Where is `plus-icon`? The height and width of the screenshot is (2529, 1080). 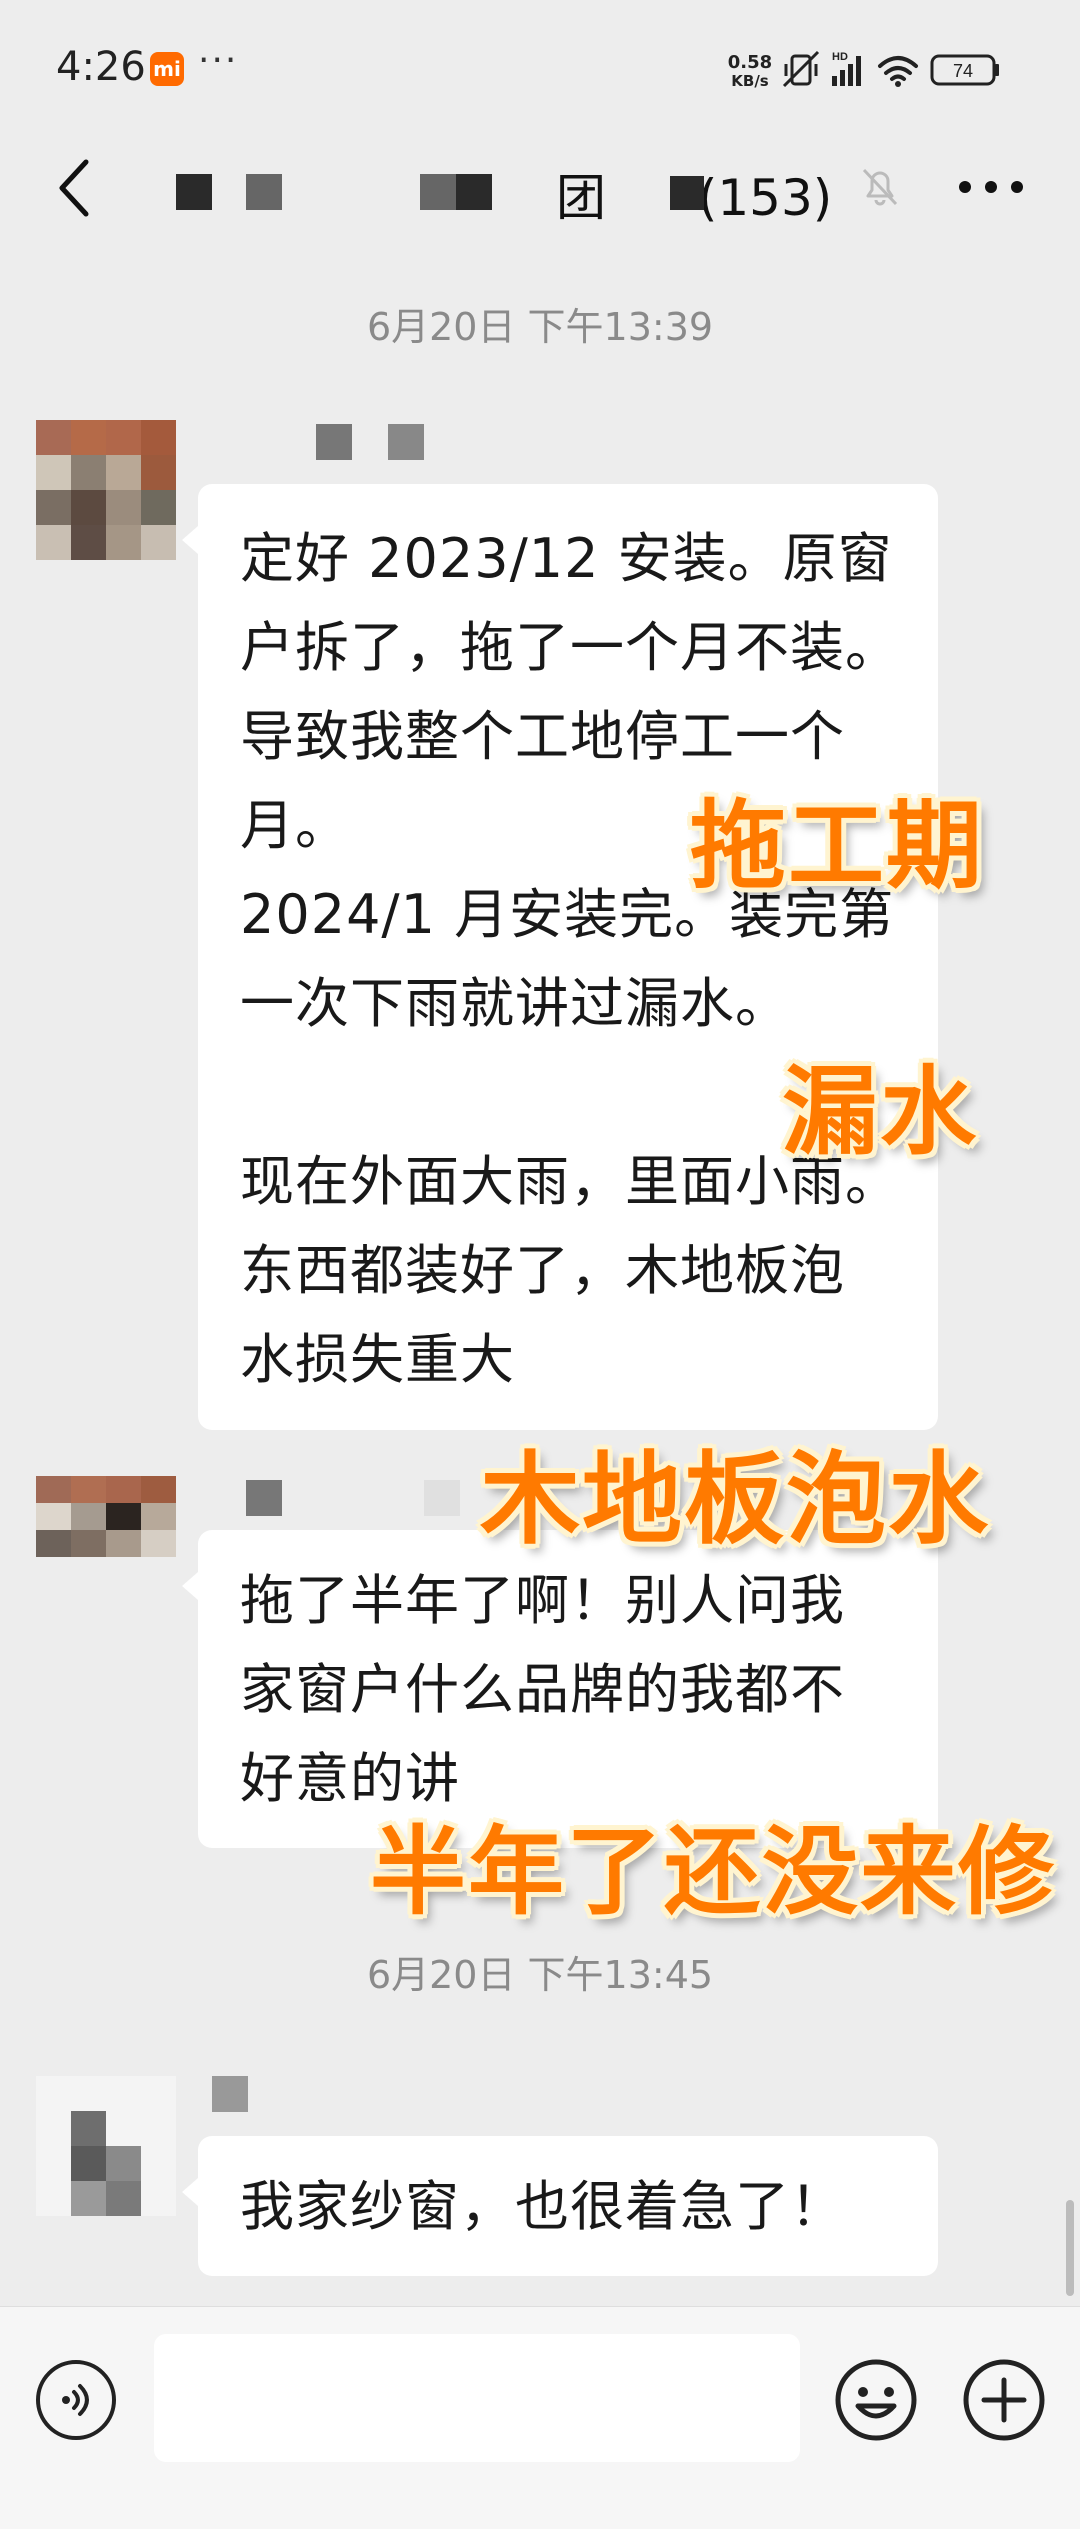
plus-icon is located at coordinates (1004, 2400).